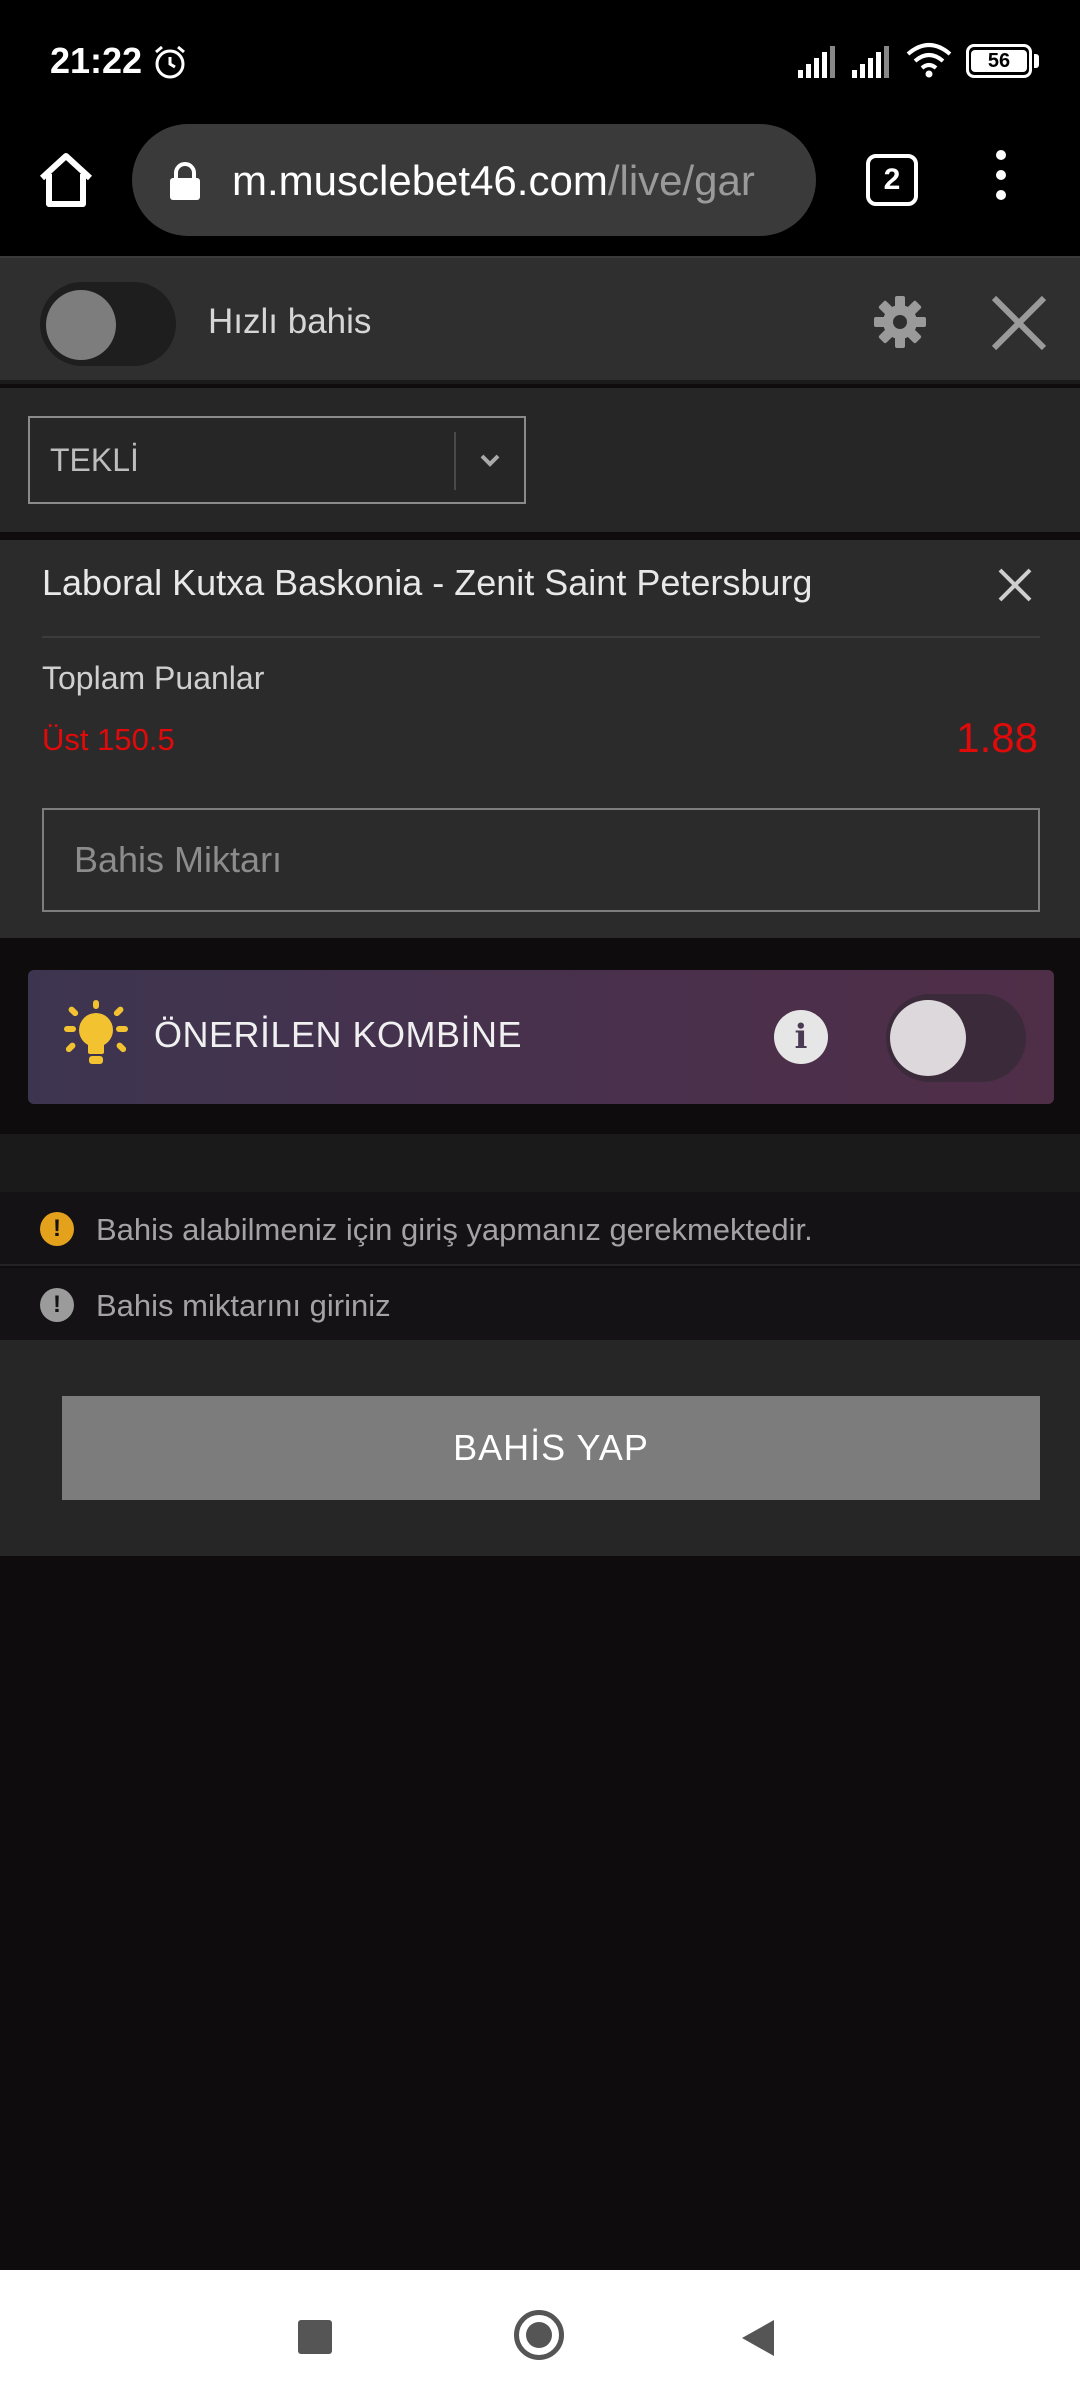 This screenshot has width=1080, height=2400. I want to click on stake-input, so click(541, 860).